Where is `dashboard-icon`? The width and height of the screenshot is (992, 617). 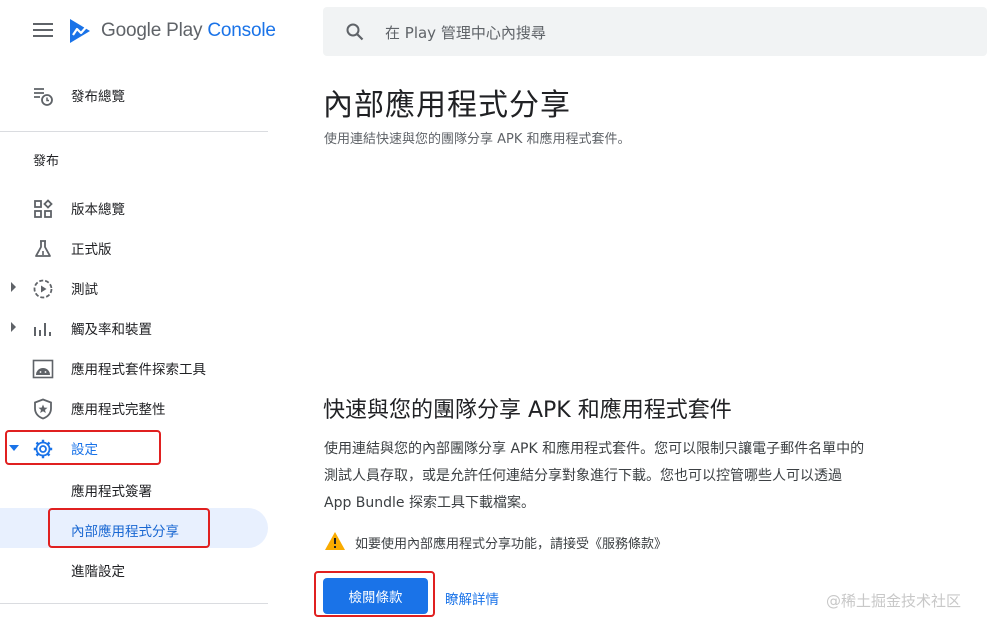
dashboard-icon is located at coordinates (43, 209).